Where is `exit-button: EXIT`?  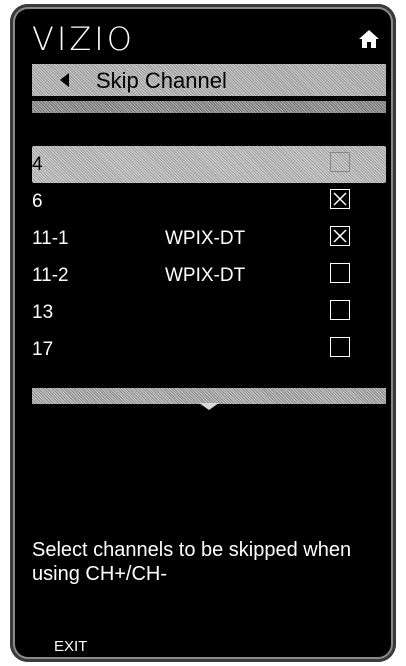
exit-button: EXIT is located at coordinates (70, 646).